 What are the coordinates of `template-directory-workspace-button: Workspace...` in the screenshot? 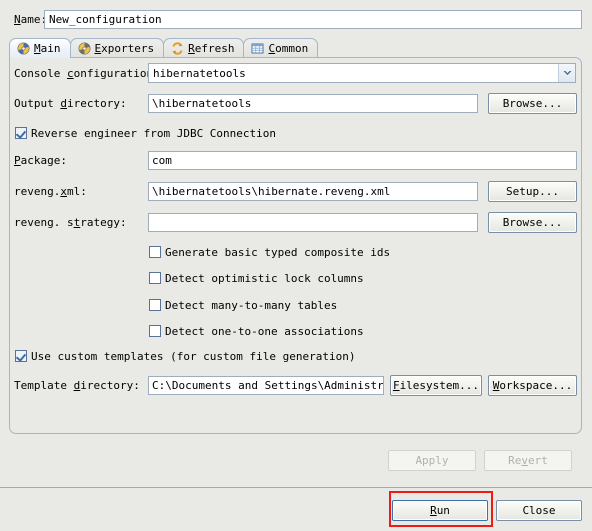 It's located at (532, 385).